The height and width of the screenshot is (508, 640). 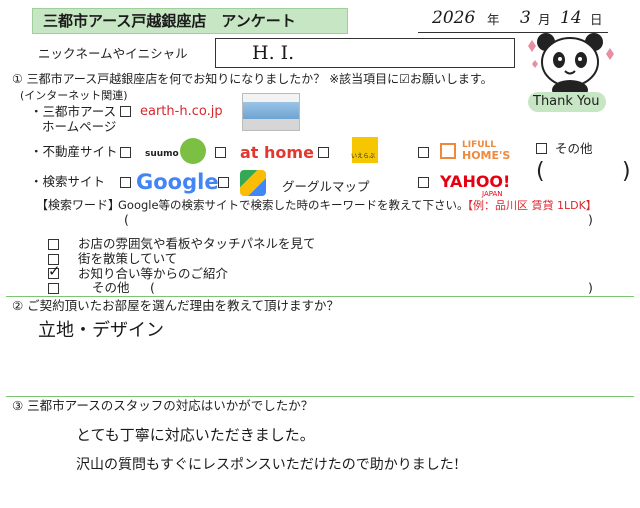 I want to click on survey-title: 三都市アース戸越銀座店 アンケート, so click(x=190, y=21).